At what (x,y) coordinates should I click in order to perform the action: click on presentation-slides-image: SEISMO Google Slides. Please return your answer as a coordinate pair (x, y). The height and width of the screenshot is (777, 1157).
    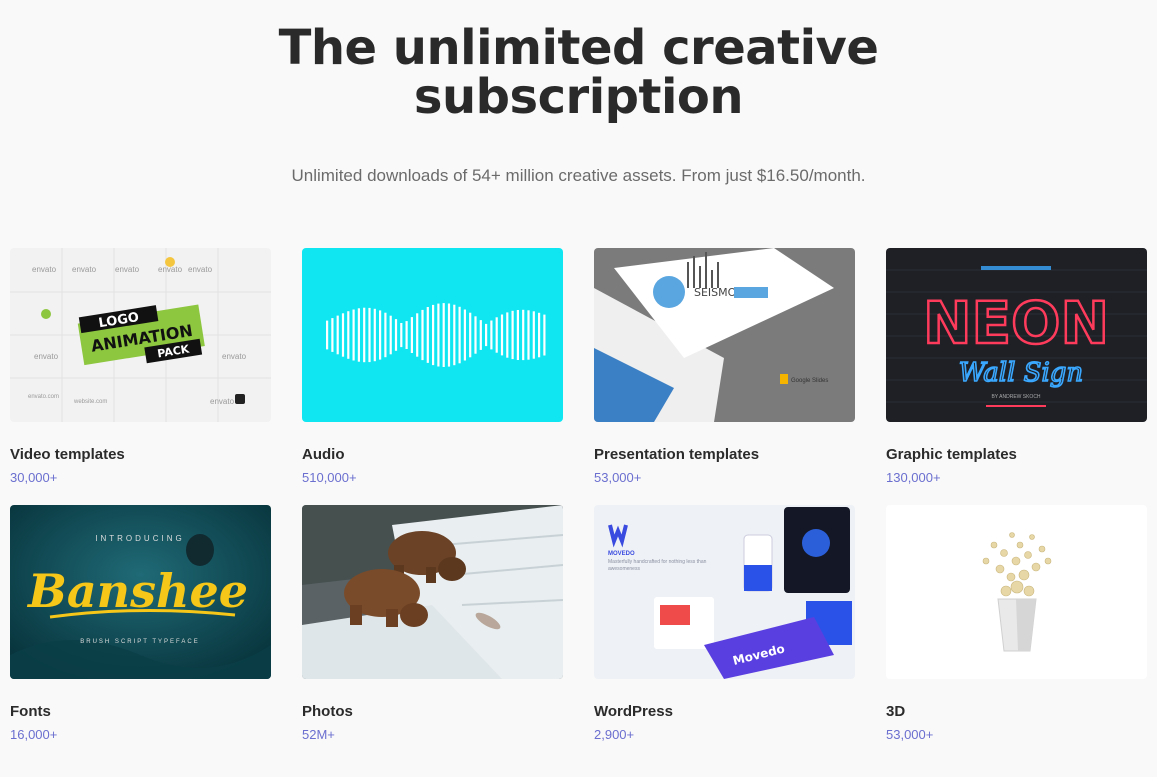
    Looking at the image, I should click on (724, 335).